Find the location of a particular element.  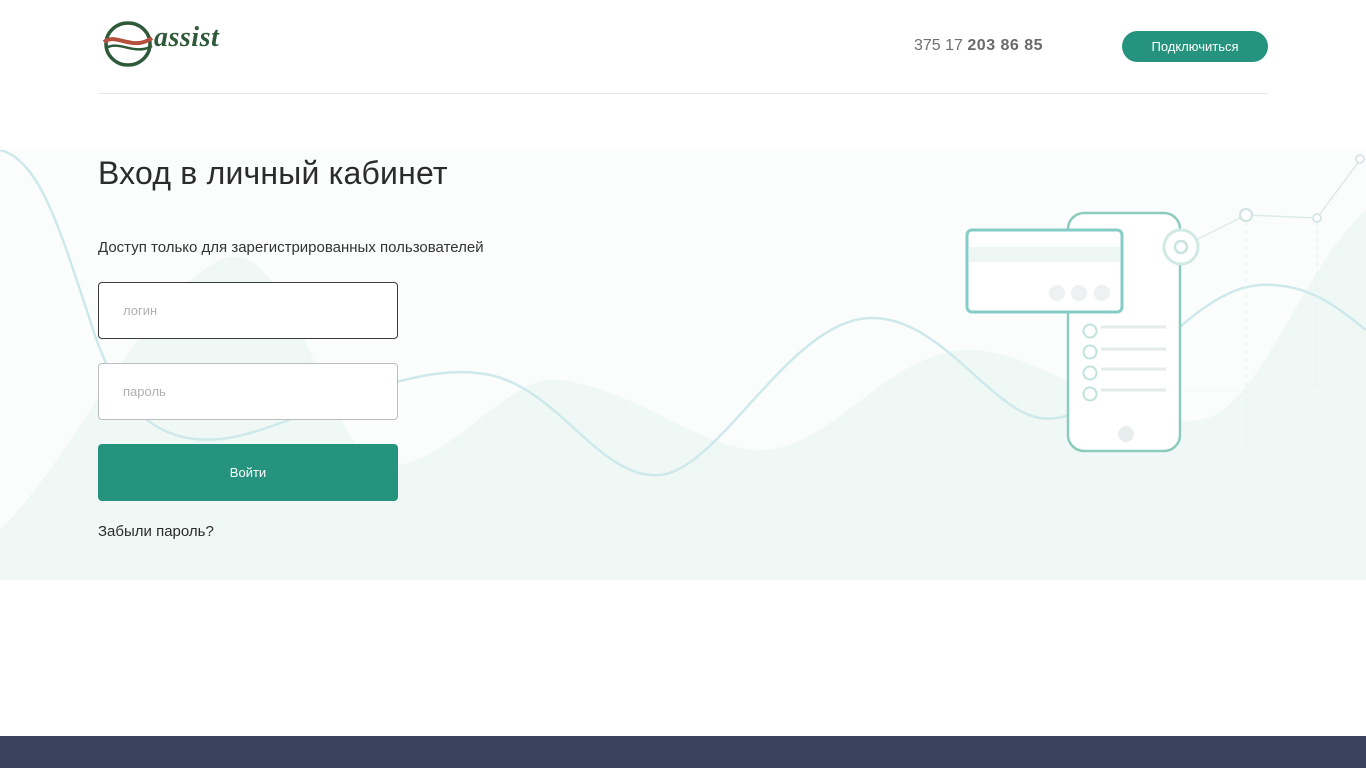

site-footer is located at coordinates (683, 752).